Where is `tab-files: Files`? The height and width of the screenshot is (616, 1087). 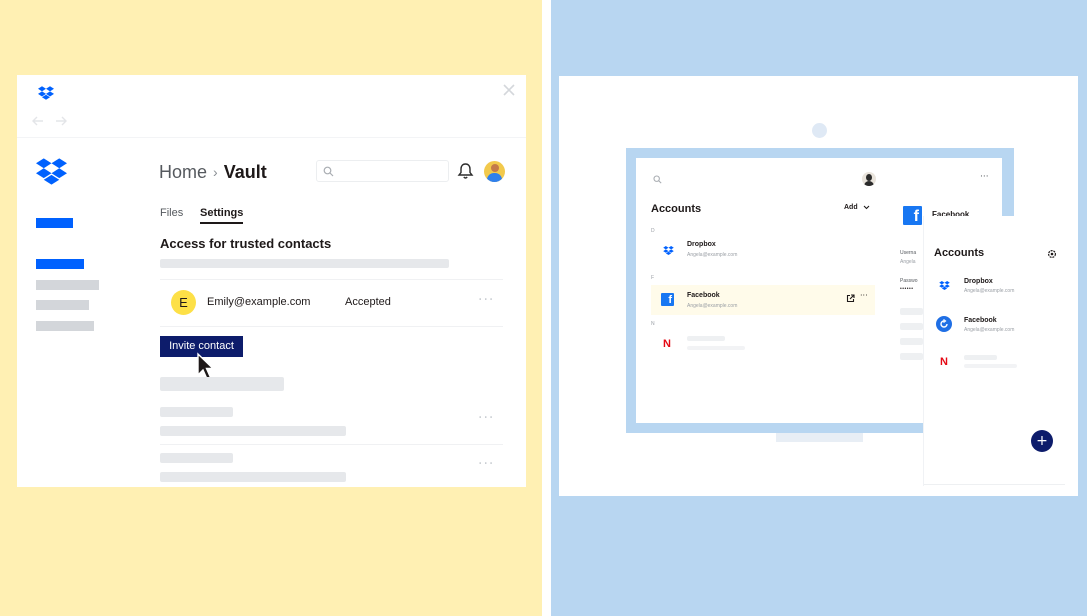
tab-files: Files is located at coordinates (171, 213).